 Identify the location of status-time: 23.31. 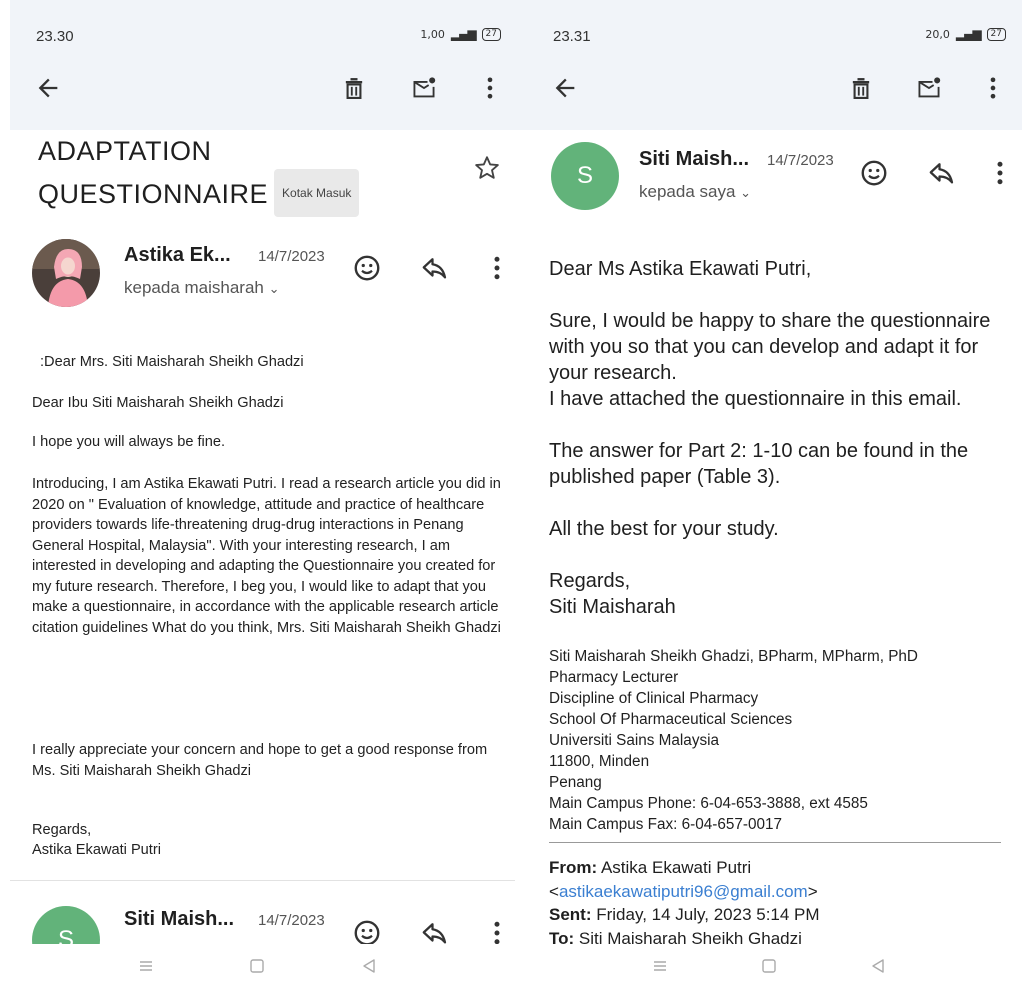
(572, 36).